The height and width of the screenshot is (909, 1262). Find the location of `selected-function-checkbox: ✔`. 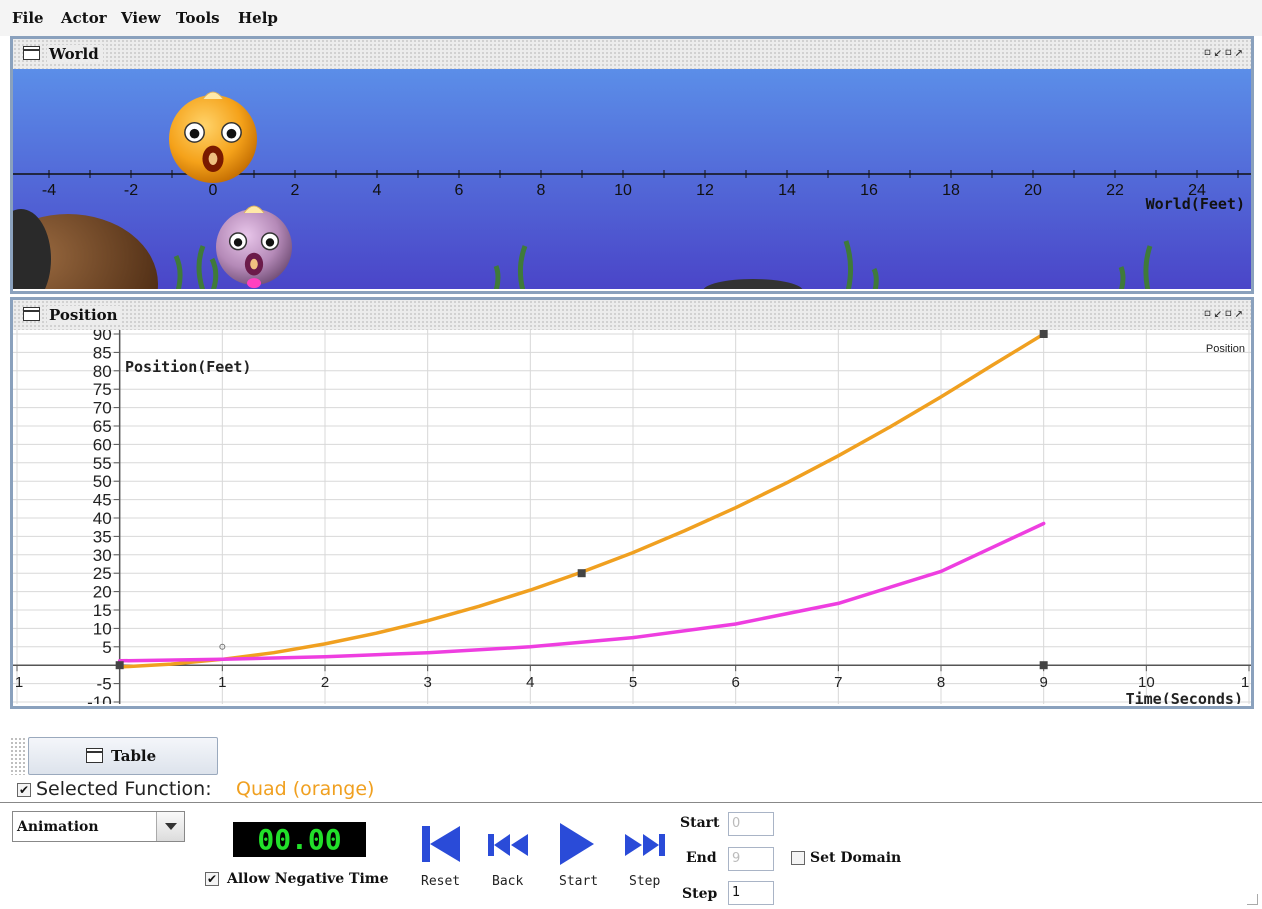

selected-function-checkbox: ✔ is located at coordinates (24, 790).